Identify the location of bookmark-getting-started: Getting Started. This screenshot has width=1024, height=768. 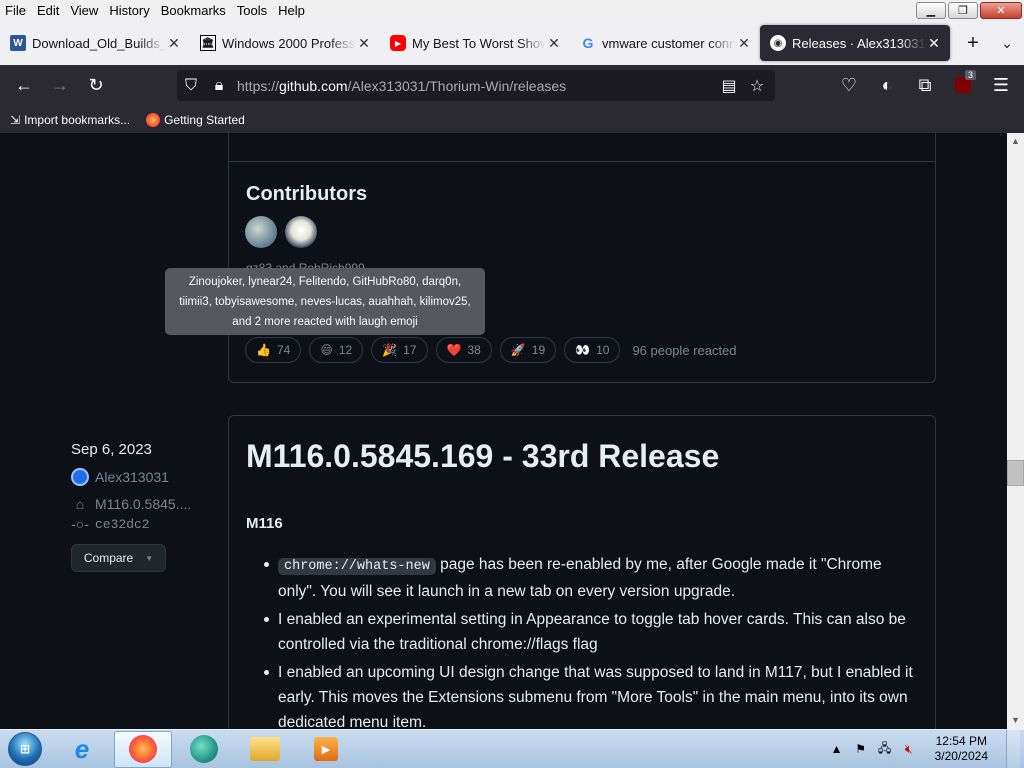
(193, 119).